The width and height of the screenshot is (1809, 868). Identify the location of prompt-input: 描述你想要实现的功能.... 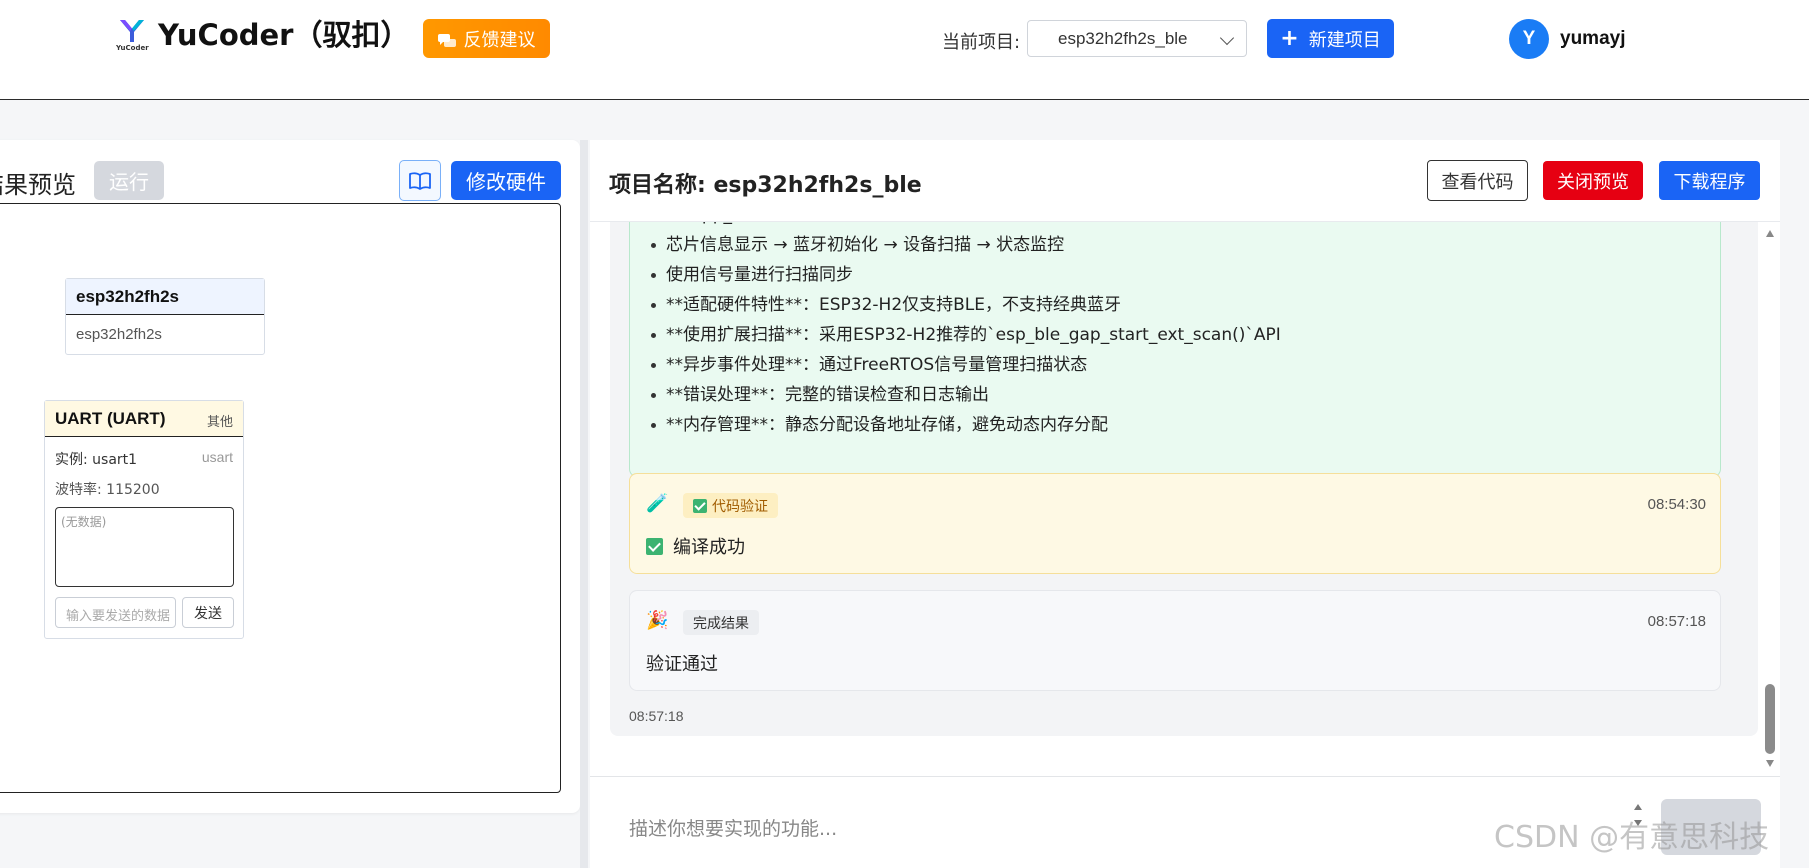
(733, 827).